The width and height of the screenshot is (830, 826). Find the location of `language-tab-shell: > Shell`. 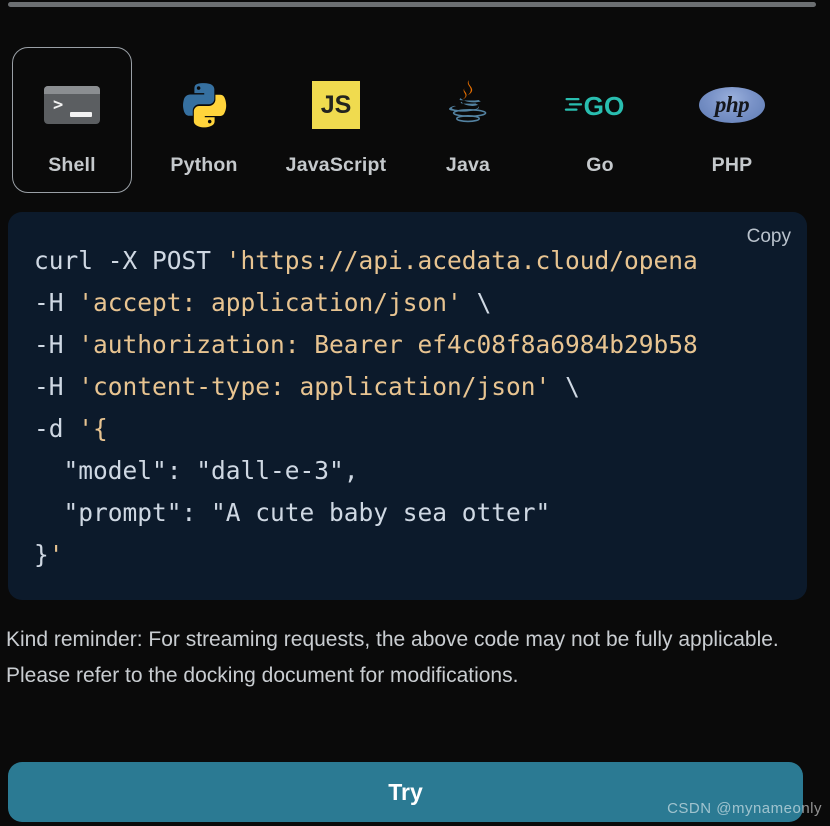

language-tab-shell: > Shell is located at coordinates (72, 120).